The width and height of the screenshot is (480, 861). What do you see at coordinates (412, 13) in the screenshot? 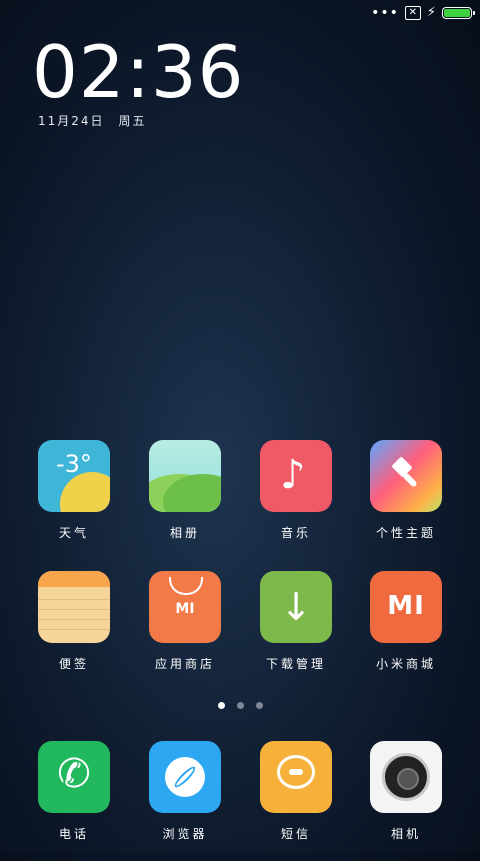
I see `close-box-icon: ✕` at bounding box center [412, 13].